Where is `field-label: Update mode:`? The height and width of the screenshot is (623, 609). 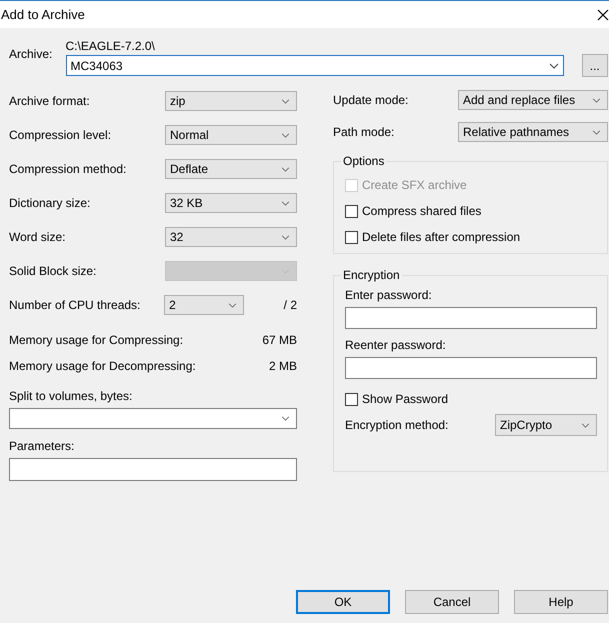
field-label: Update mode: is located at coordinates (370, 100).